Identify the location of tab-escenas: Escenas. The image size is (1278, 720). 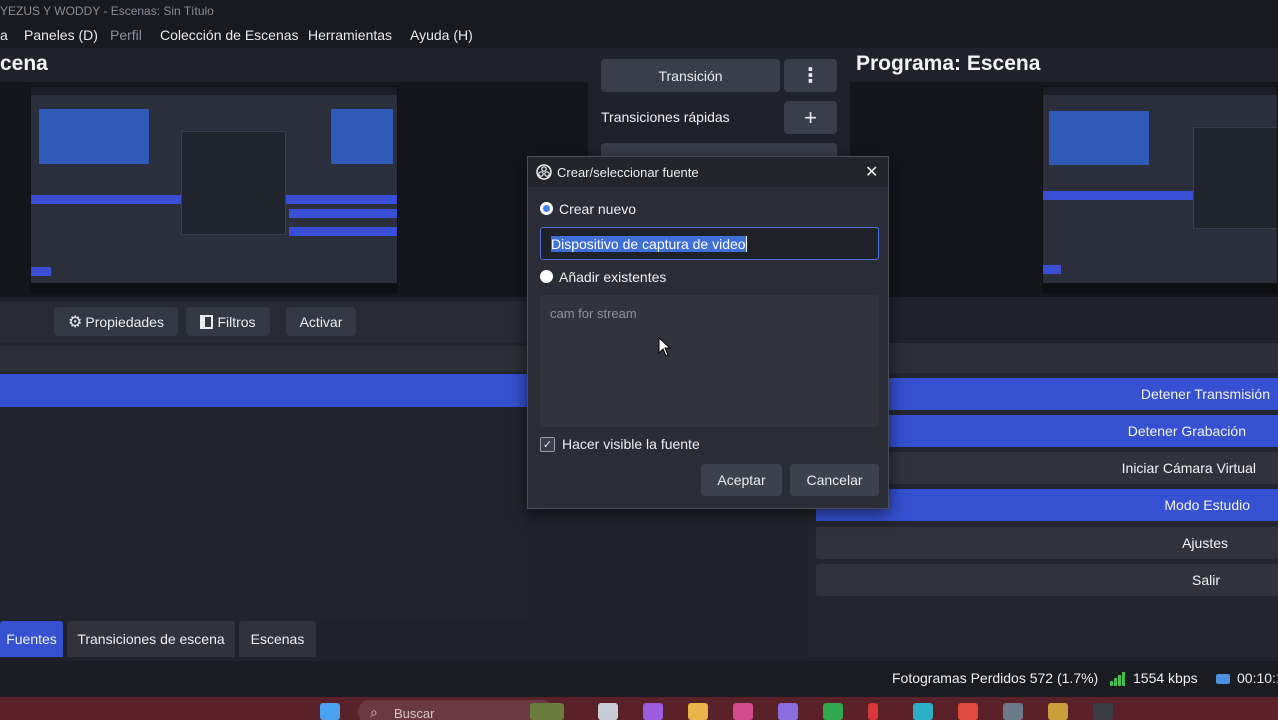
(277, 639).